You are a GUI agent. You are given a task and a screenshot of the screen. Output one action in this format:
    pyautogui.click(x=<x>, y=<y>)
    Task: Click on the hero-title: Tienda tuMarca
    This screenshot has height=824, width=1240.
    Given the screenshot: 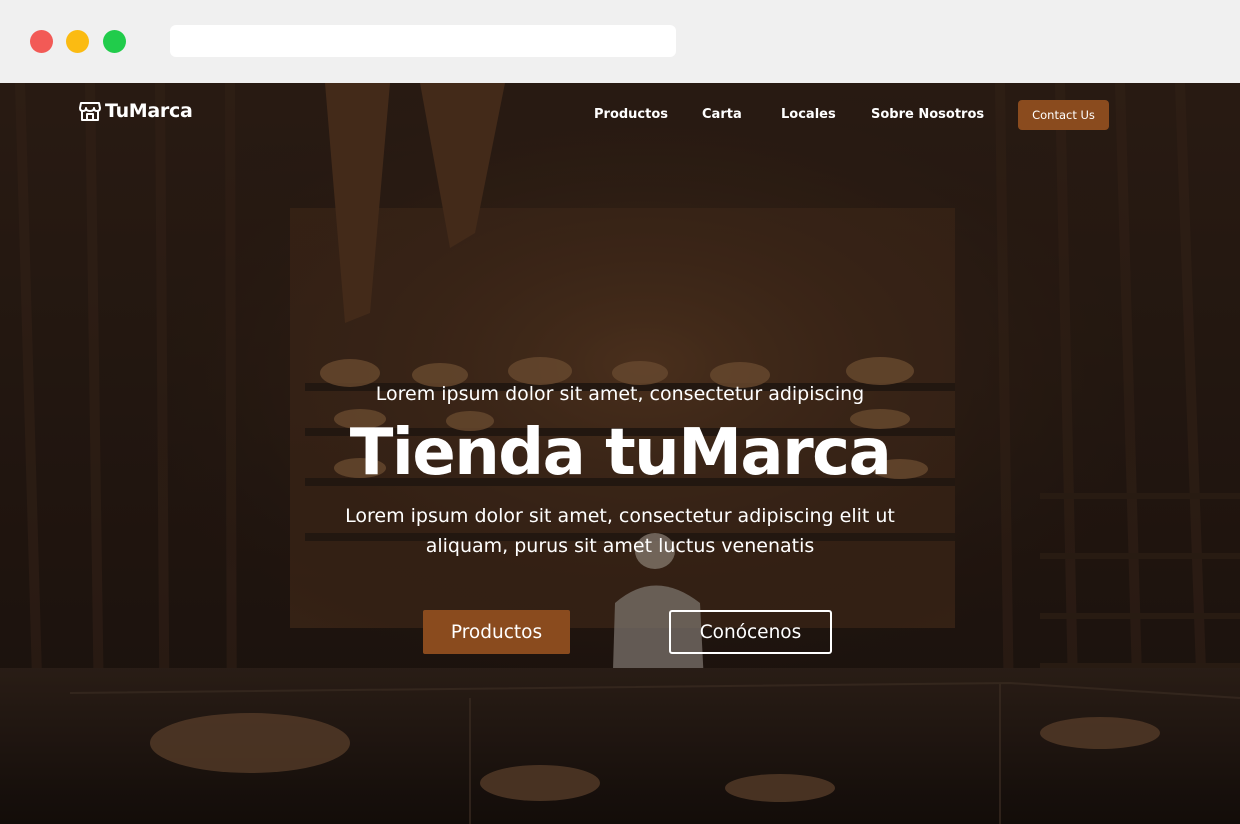 What is the action you would take?
    pyautogui.click(x=620, y=453)
    